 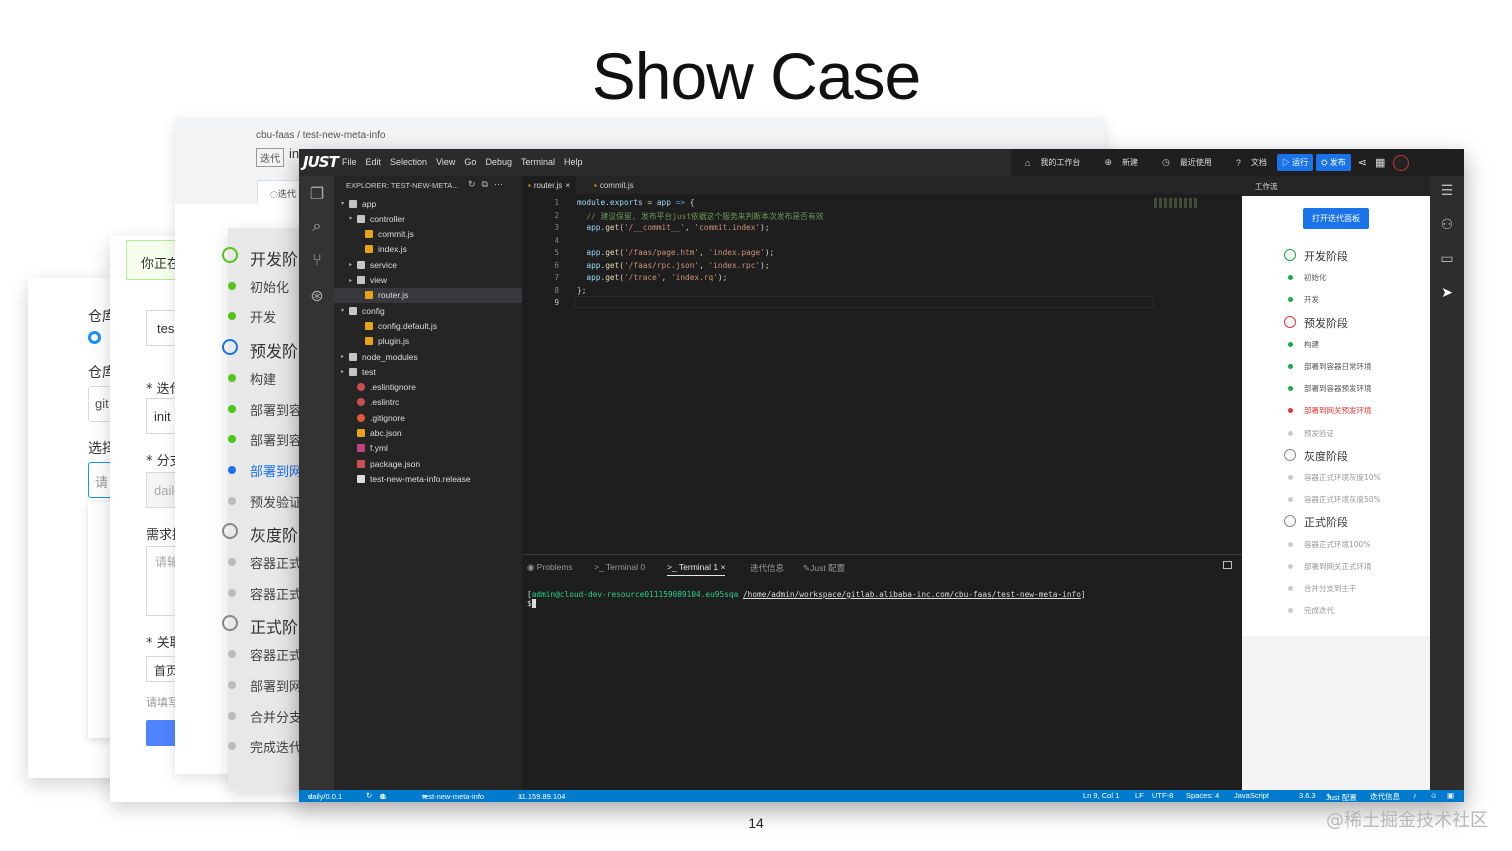 What do you see at coordinates (1187, 162) in the screenshot?
I see `nav-recent: ◷ 最近使用` at bounding box center [1187, 162].